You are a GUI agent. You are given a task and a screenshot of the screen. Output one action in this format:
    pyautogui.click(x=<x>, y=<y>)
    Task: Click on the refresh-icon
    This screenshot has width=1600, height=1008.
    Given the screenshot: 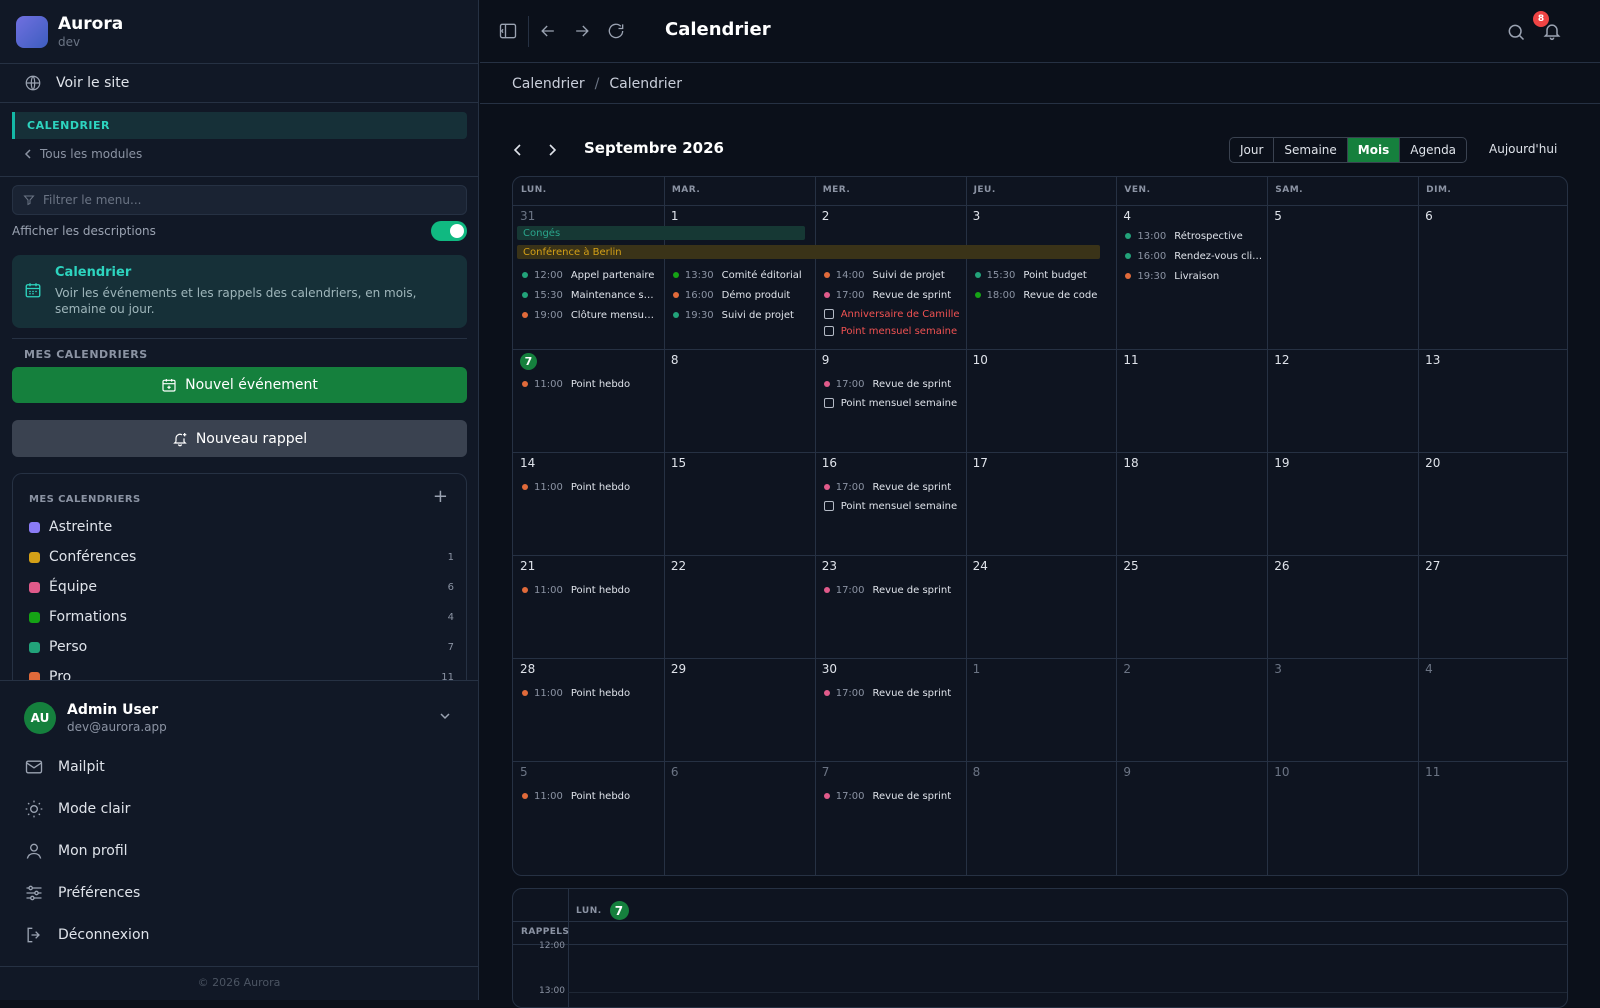 What is the action you would take?
    pyautogui.click(x=616, y=31)
    